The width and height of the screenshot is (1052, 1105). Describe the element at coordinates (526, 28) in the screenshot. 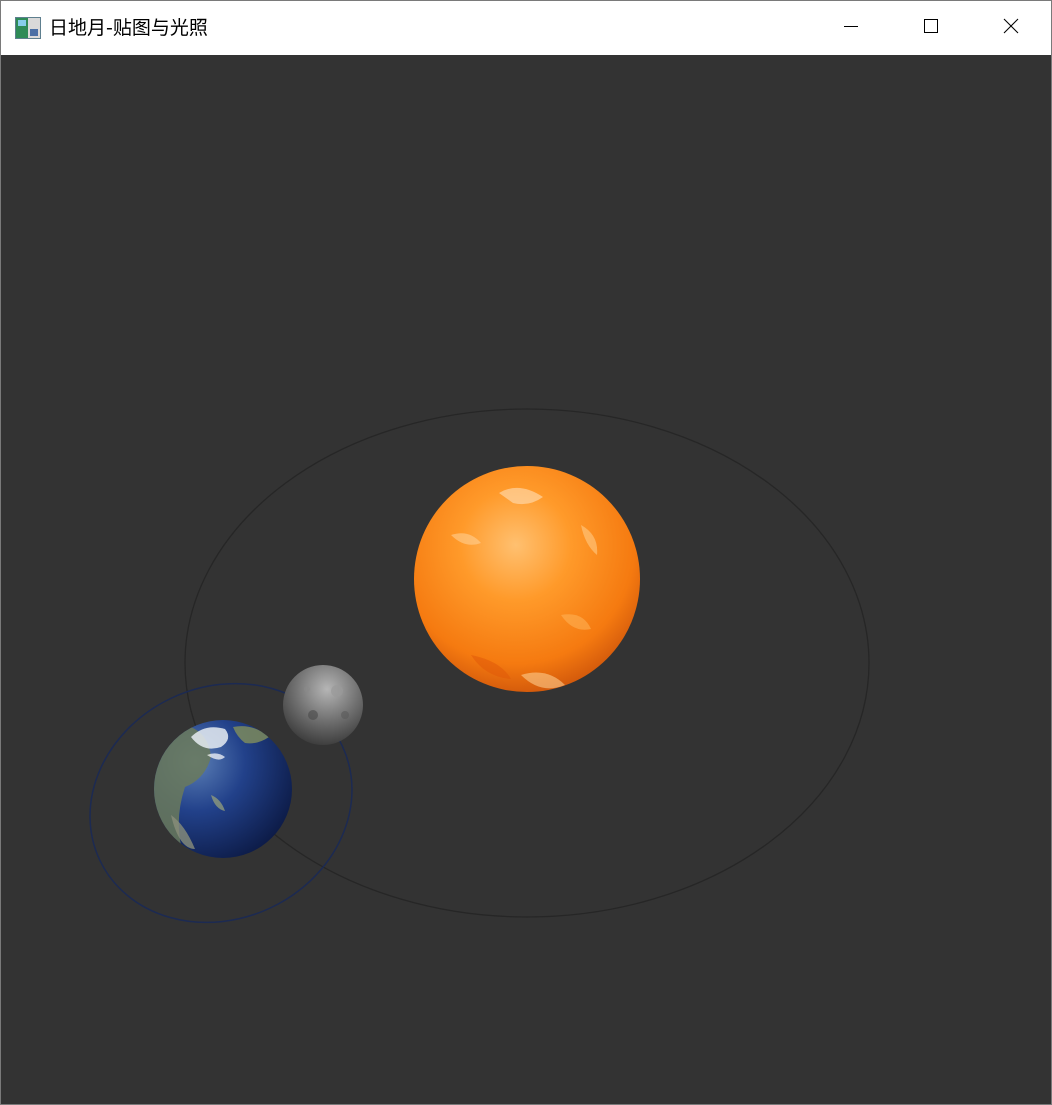

I see `title-bar: 日地月-贴图与光照` at that location.